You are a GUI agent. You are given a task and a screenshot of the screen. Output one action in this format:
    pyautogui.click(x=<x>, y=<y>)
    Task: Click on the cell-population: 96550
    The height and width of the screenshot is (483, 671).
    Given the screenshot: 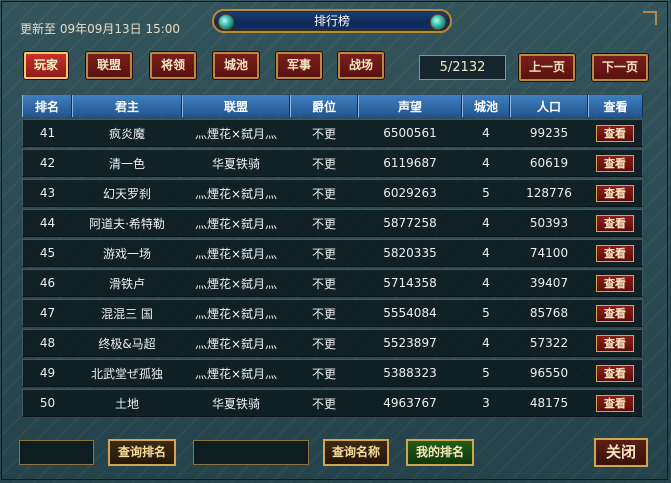 What is the action you would take?
    pyautogui.click(x=549, y=373)
    